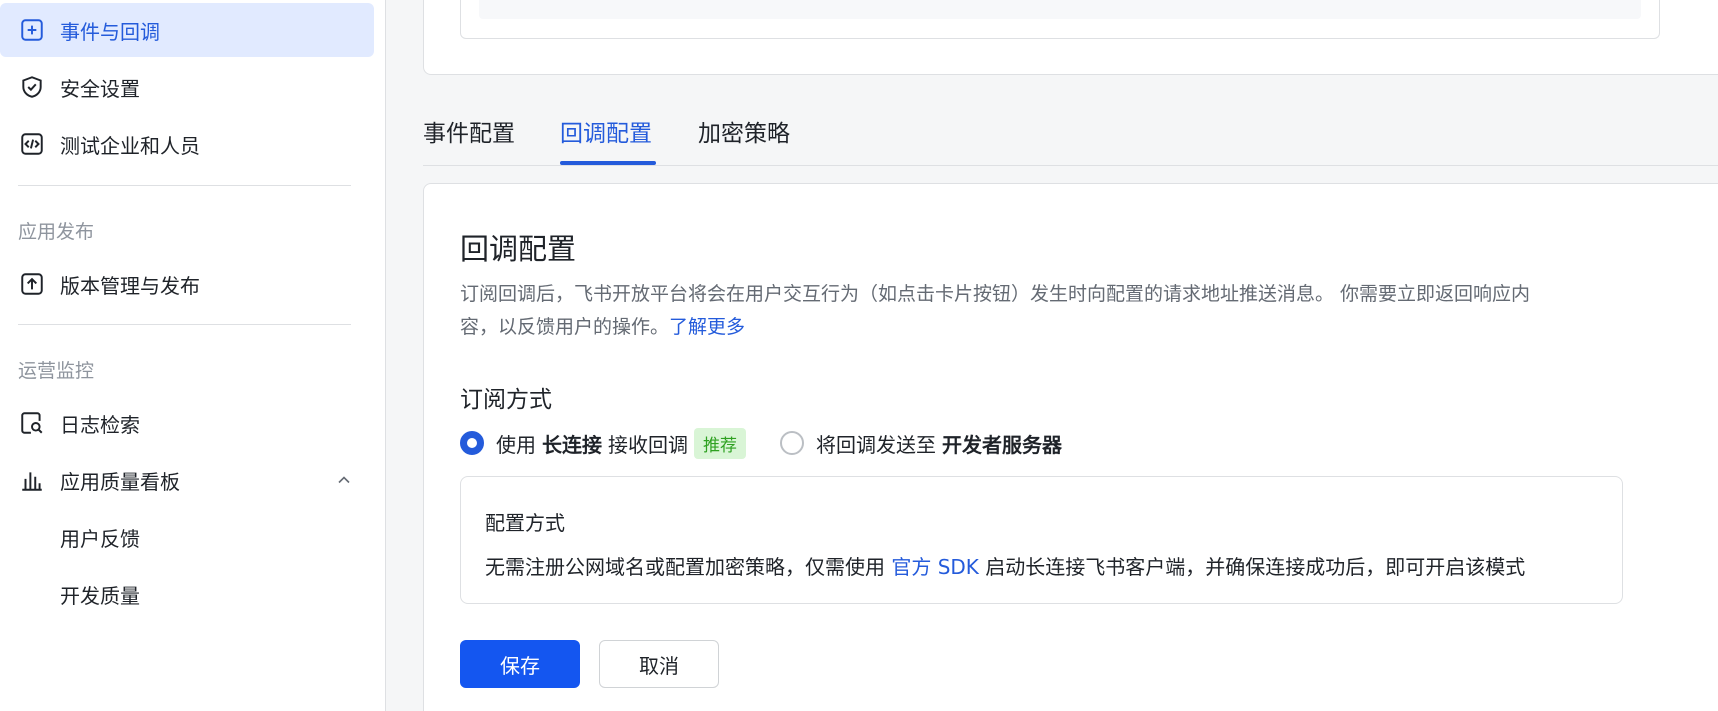 The width and height of the screenshot is (1718, 711). Describe the element at coordinates (572, 444) in the screenshot. I see `radio-label-bold: 长连接` at that location.